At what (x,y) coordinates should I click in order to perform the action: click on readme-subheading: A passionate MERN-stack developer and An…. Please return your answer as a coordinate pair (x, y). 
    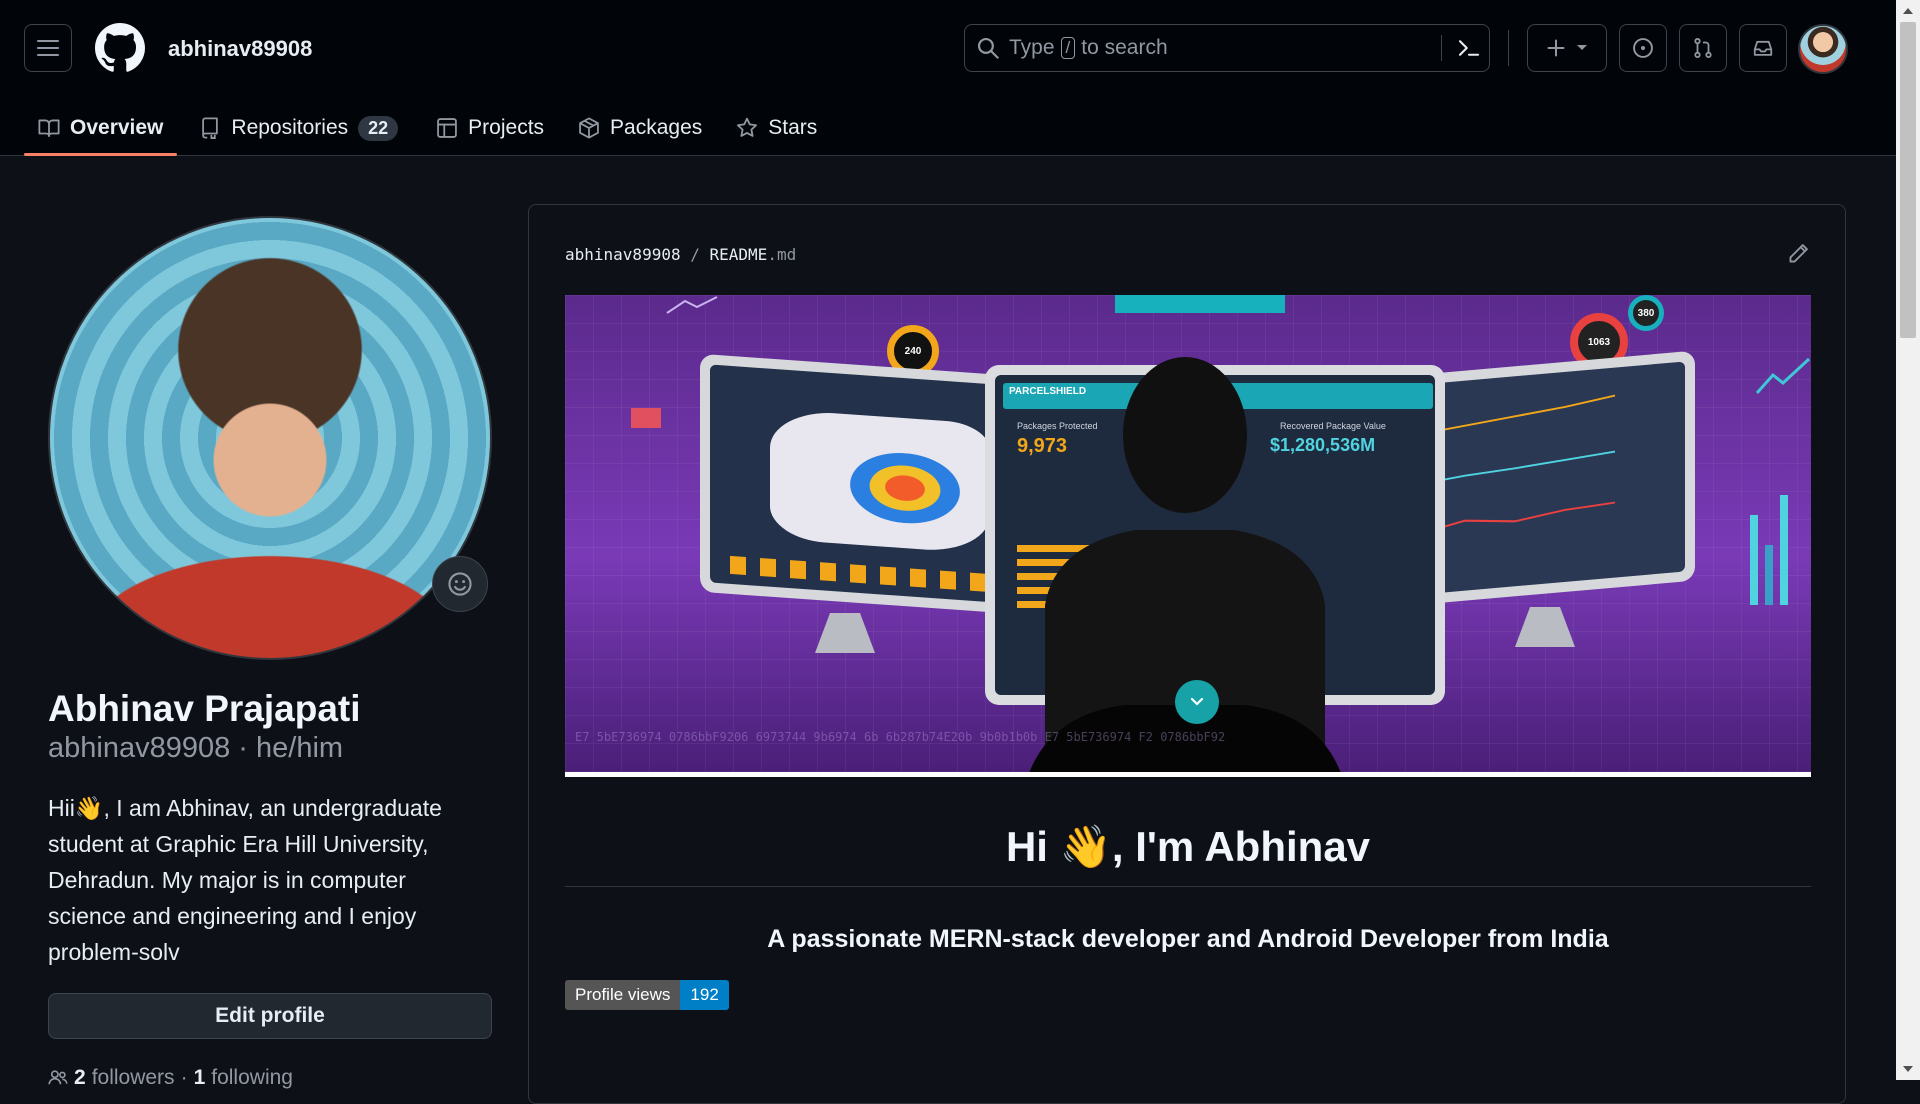
    Looking at the image, I should click on (1188, 939).